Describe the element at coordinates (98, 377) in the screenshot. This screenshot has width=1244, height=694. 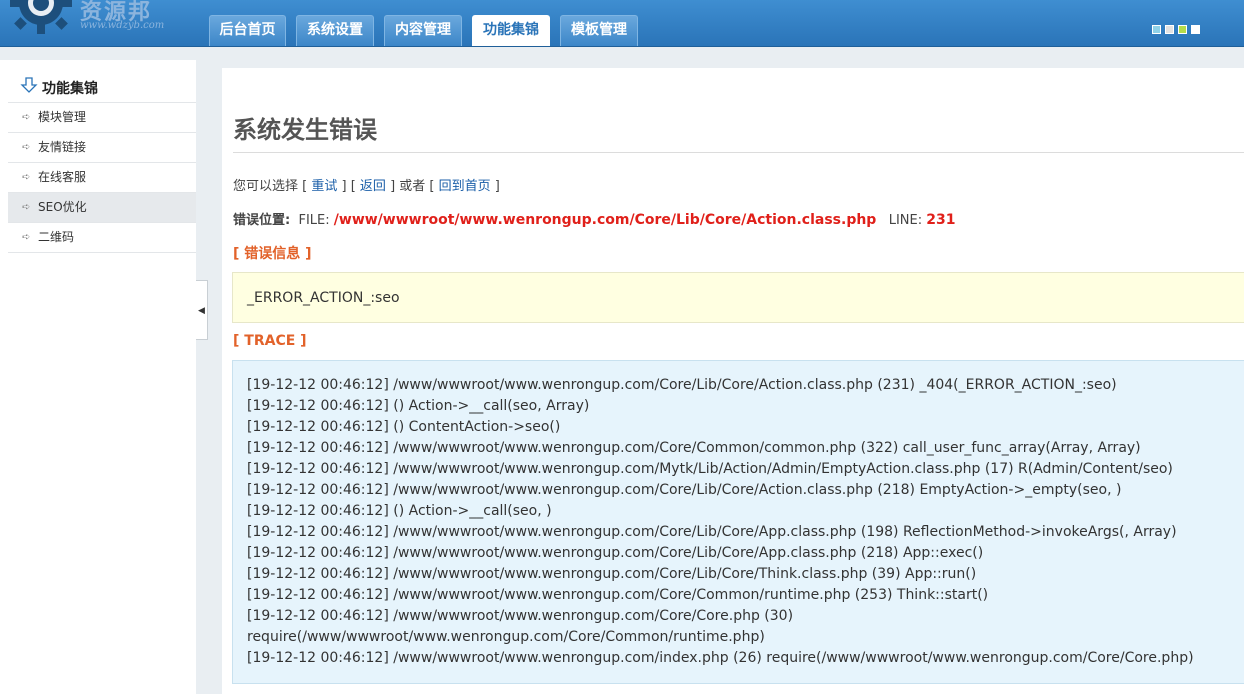
I see `sidebar: 功能集锦 ➪ 模块管理 ➪ 友情链接 ➪ 在线客服 ➪ SEO优化 ➪ 二维码` at that location.